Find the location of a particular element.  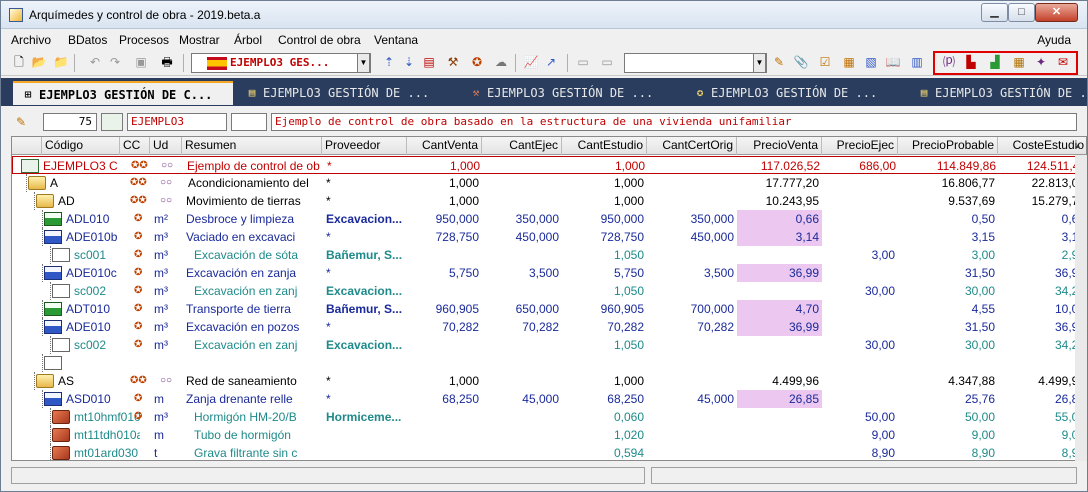

column-header-cantcertorig: CantCertOrig is located at coordinates (692, 146).